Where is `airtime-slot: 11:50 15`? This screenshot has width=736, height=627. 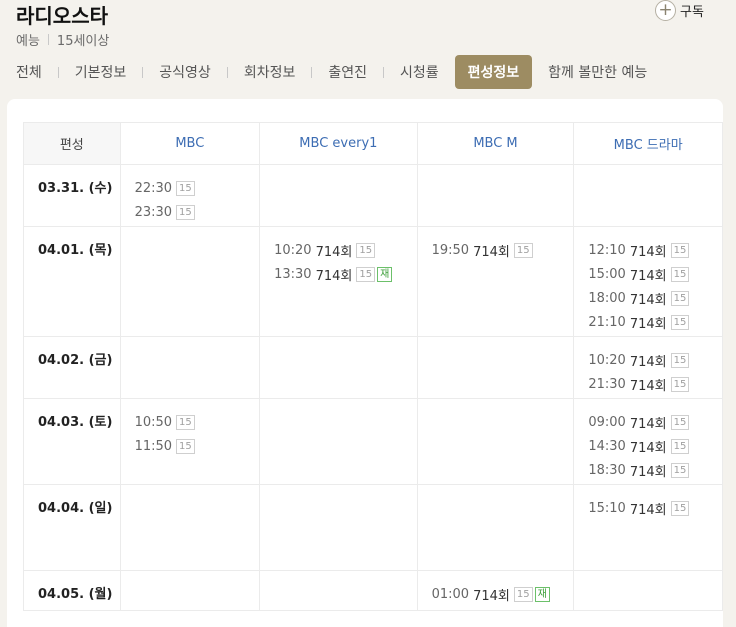
airtime-slot: 11:50 15 is located at coordinates (197, 446).